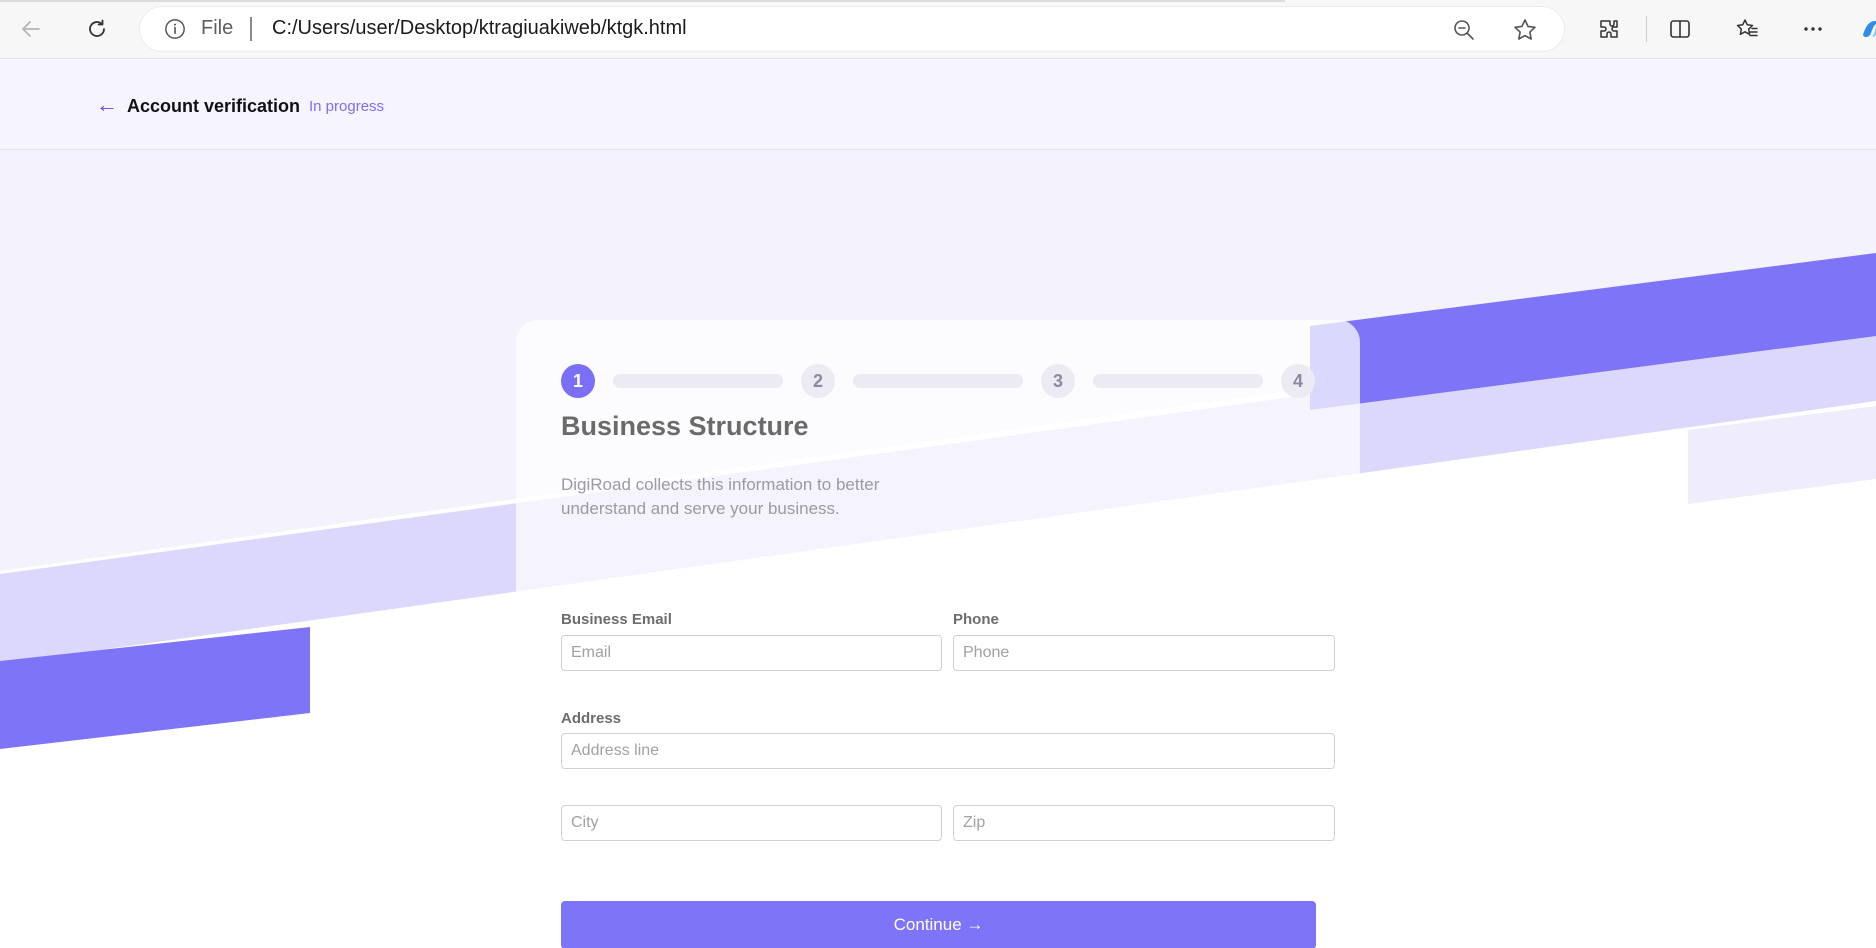  I want to click on page-load-indicator, so click(642, 1).